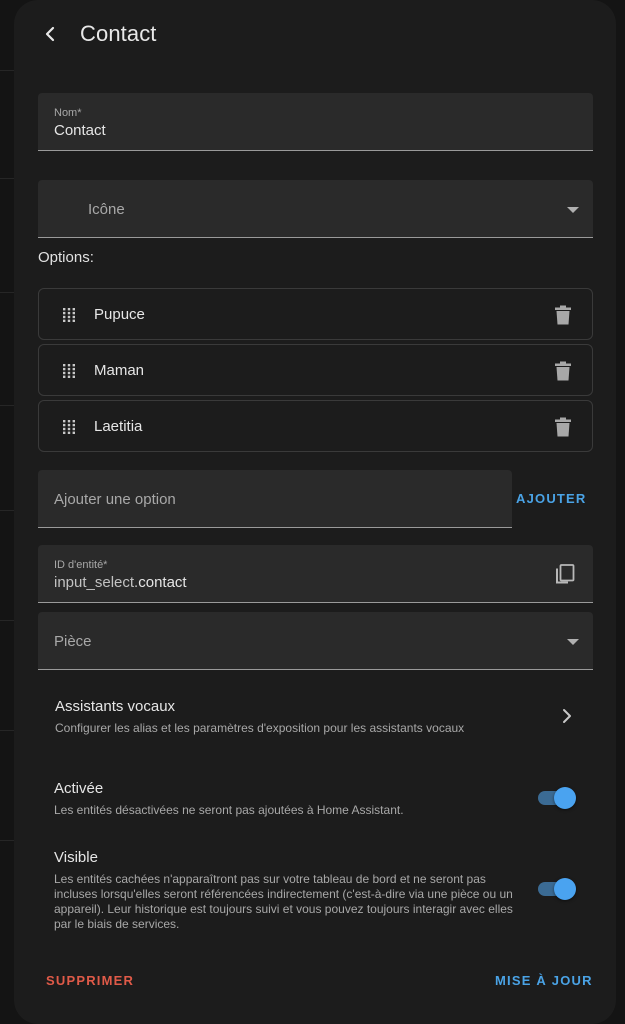 The width and height of the screenshot is (625, 1024). Describe the element at coordinates (118, 426) in the screenshot. I see `option-label: Laetitia` at that location.